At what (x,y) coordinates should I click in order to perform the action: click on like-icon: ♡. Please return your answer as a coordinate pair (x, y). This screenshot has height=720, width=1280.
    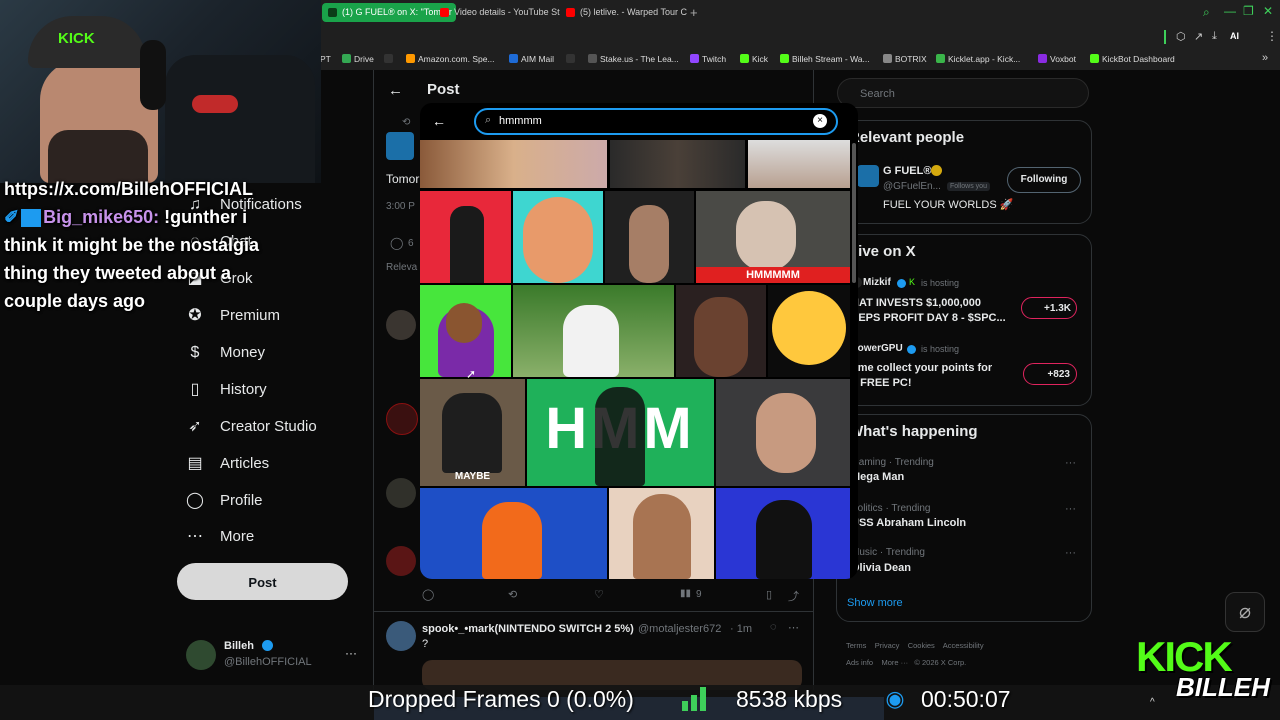
    Looking at the image, I should click on (599, 594).